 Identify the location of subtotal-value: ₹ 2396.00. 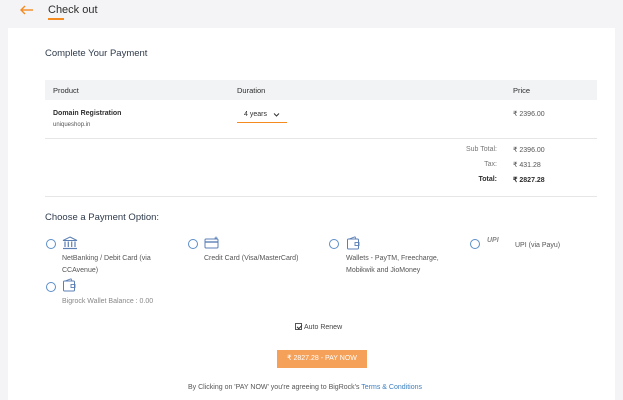
(529, 150).